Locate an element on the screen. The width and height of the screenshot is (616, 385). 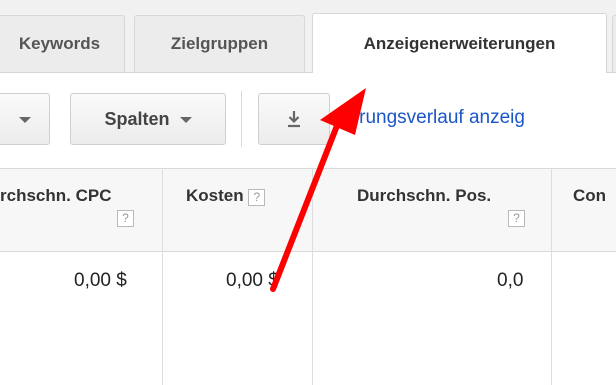
cell-pos: 0,0 is located at coordinates (510, 280).